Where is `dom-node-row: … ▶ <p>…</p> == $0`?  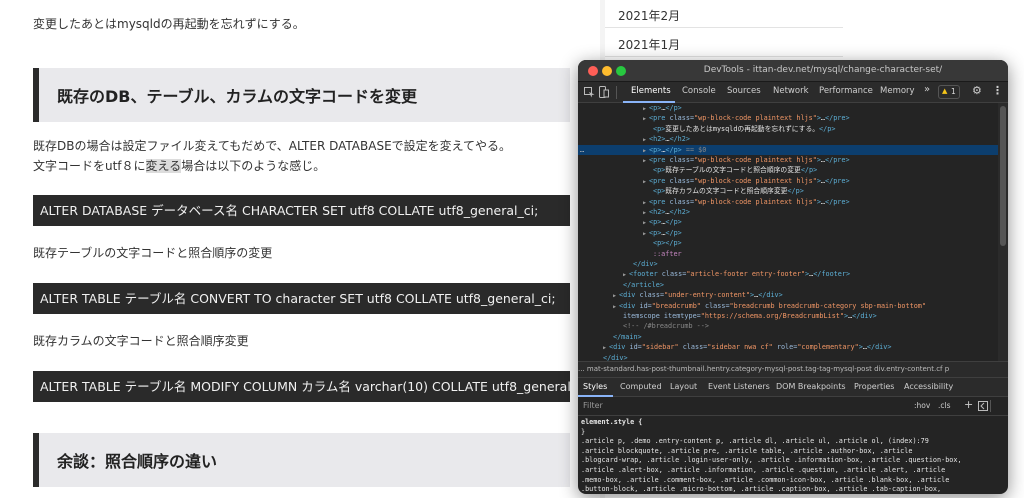 dom-node-row: … ▶ <p>…</p> == $0 is located at coordinates (788, 149).